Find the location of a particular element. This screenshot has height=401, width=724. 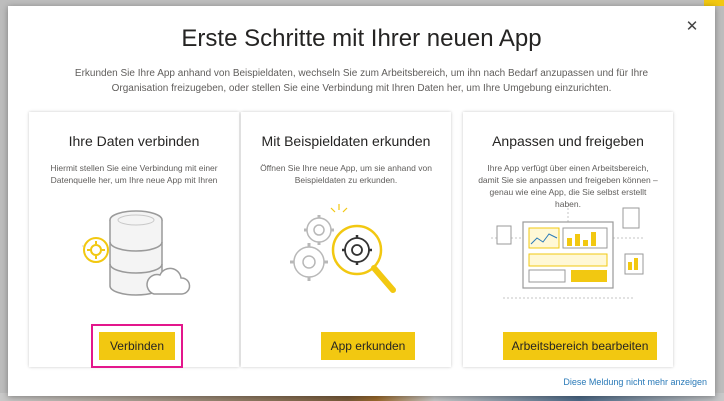

database-cloud-icon is located at coordinates (134, 253).